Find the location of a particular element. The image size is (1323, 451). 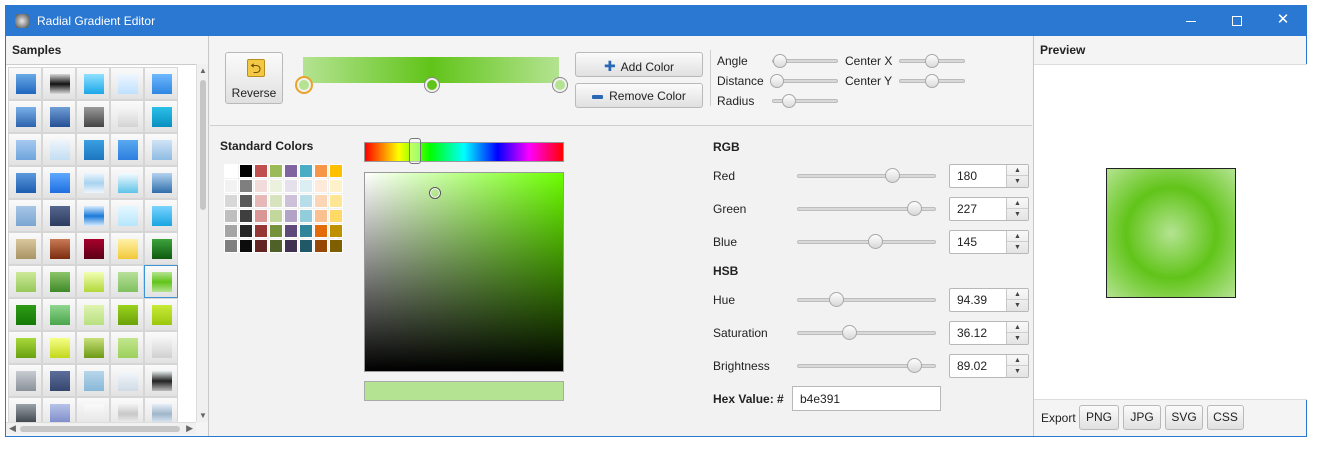

saturation-slider is located at coordinates (866, 332).